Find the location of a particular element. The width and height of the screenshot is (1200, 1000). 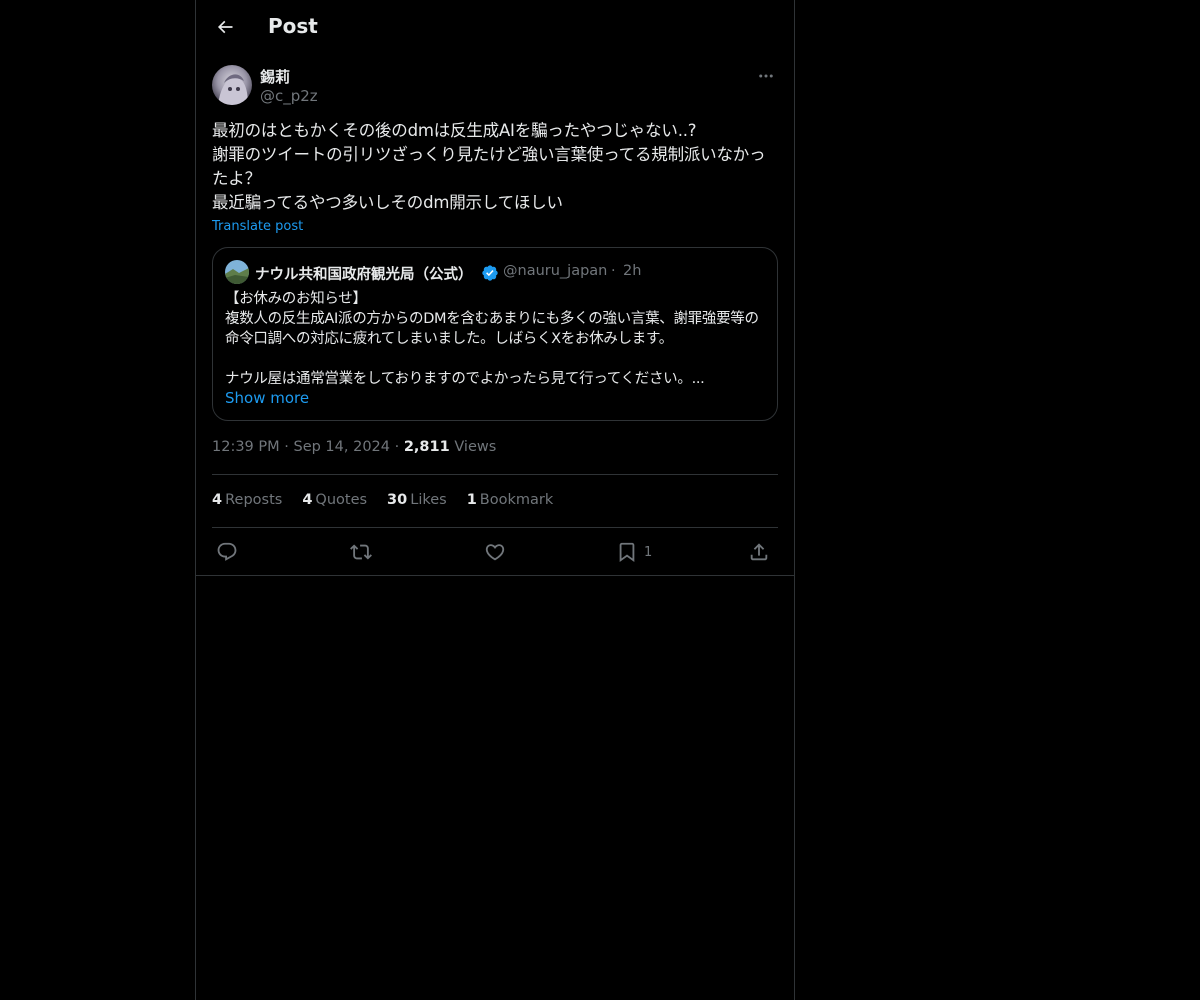

repost-icon is located at coordinates (361, 552).